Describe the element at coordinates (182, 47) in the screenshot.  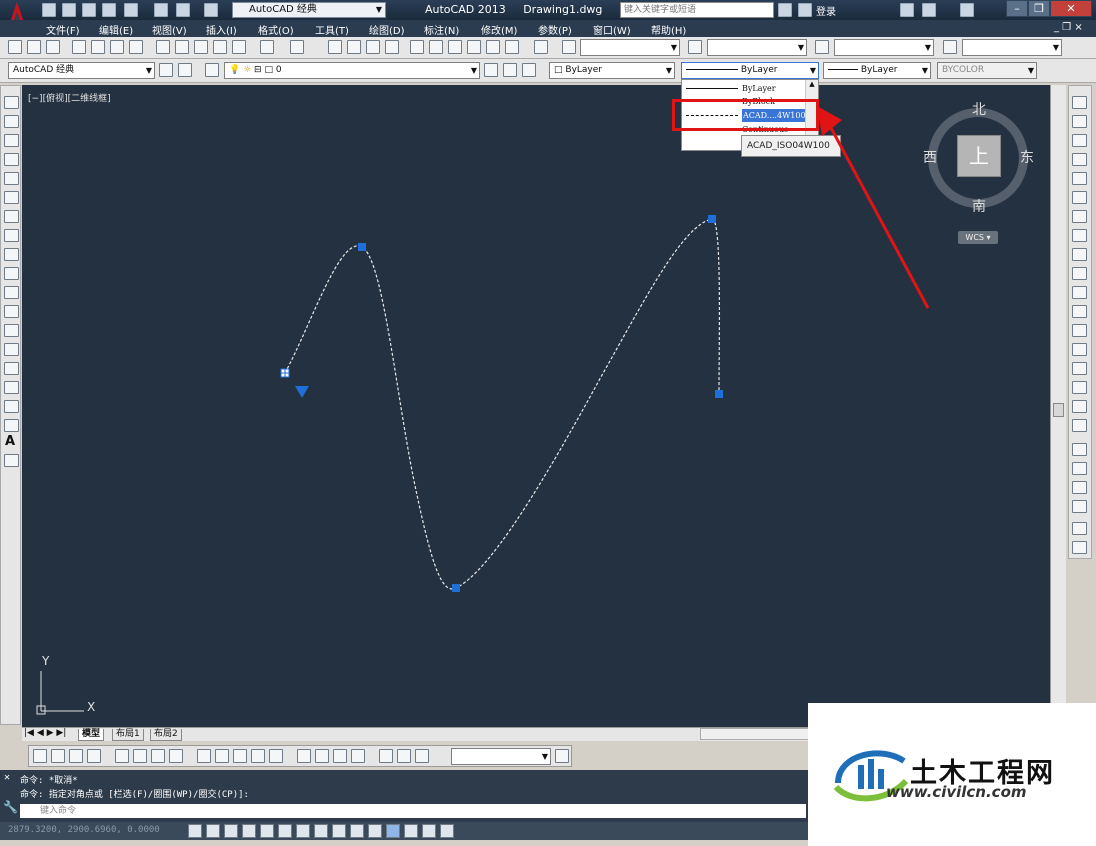
I see `copy-icon` at that location.